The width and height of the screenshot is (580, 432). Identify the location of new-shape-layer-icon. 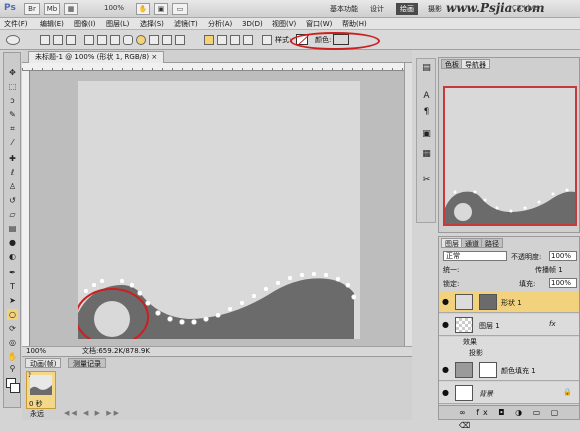
(209, 40).